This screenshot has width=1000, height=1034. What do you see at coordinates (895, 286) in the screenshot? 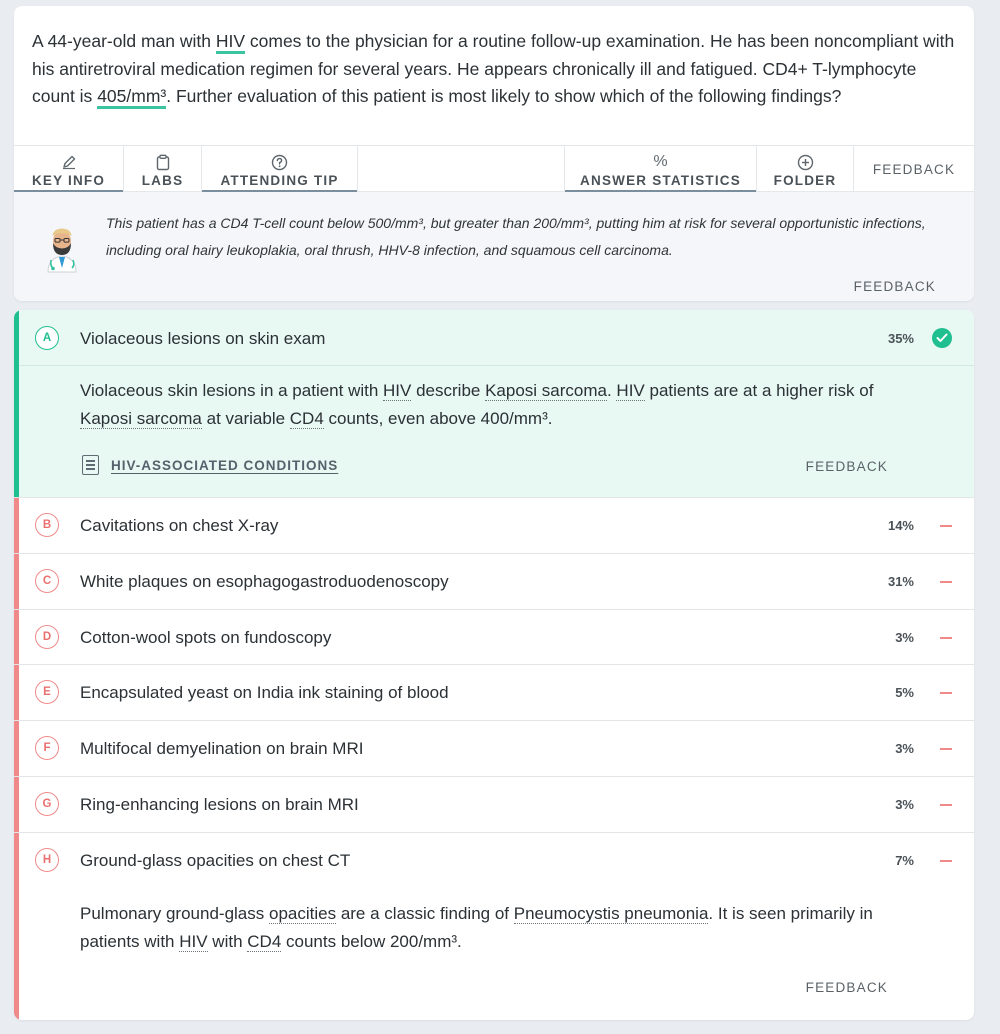
I see `tip-feedback-button: FEEDBACK` at bounding box center [895, 286].